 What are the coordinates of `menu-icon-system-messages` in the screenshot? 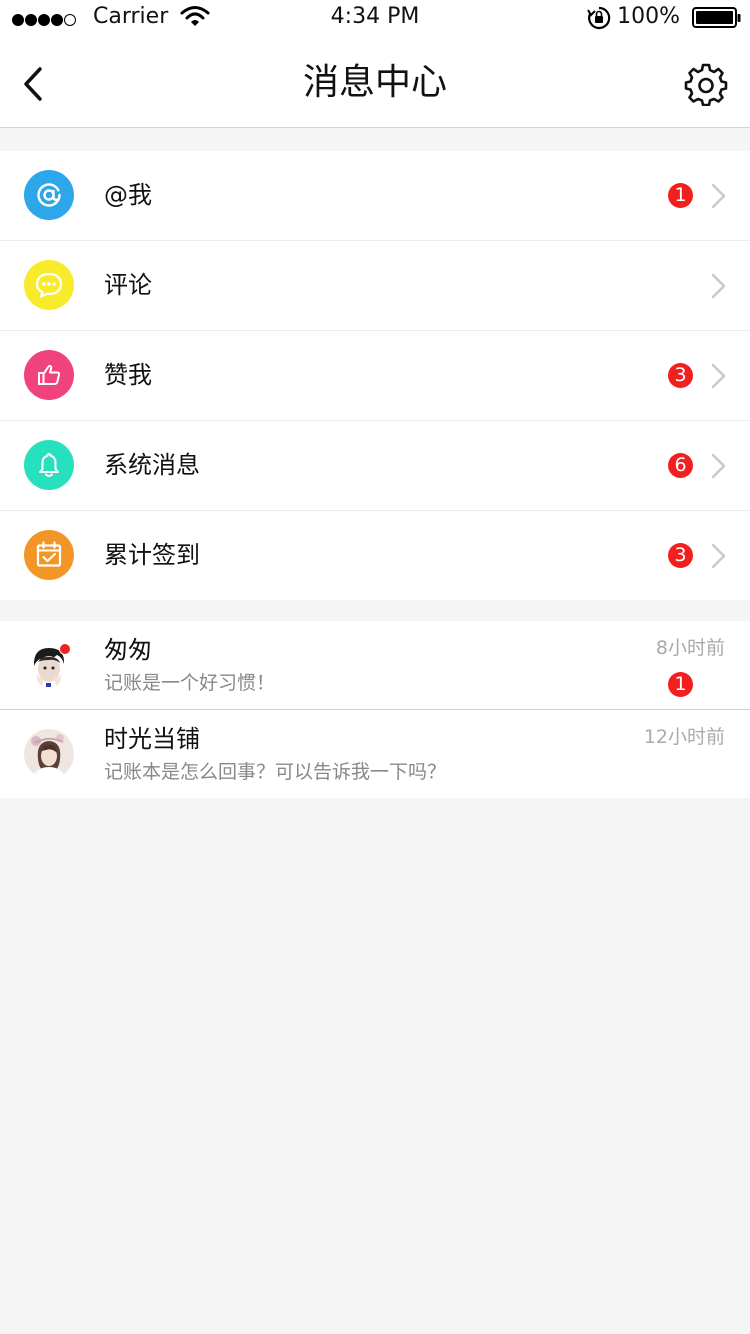 It's located at (49, 465).